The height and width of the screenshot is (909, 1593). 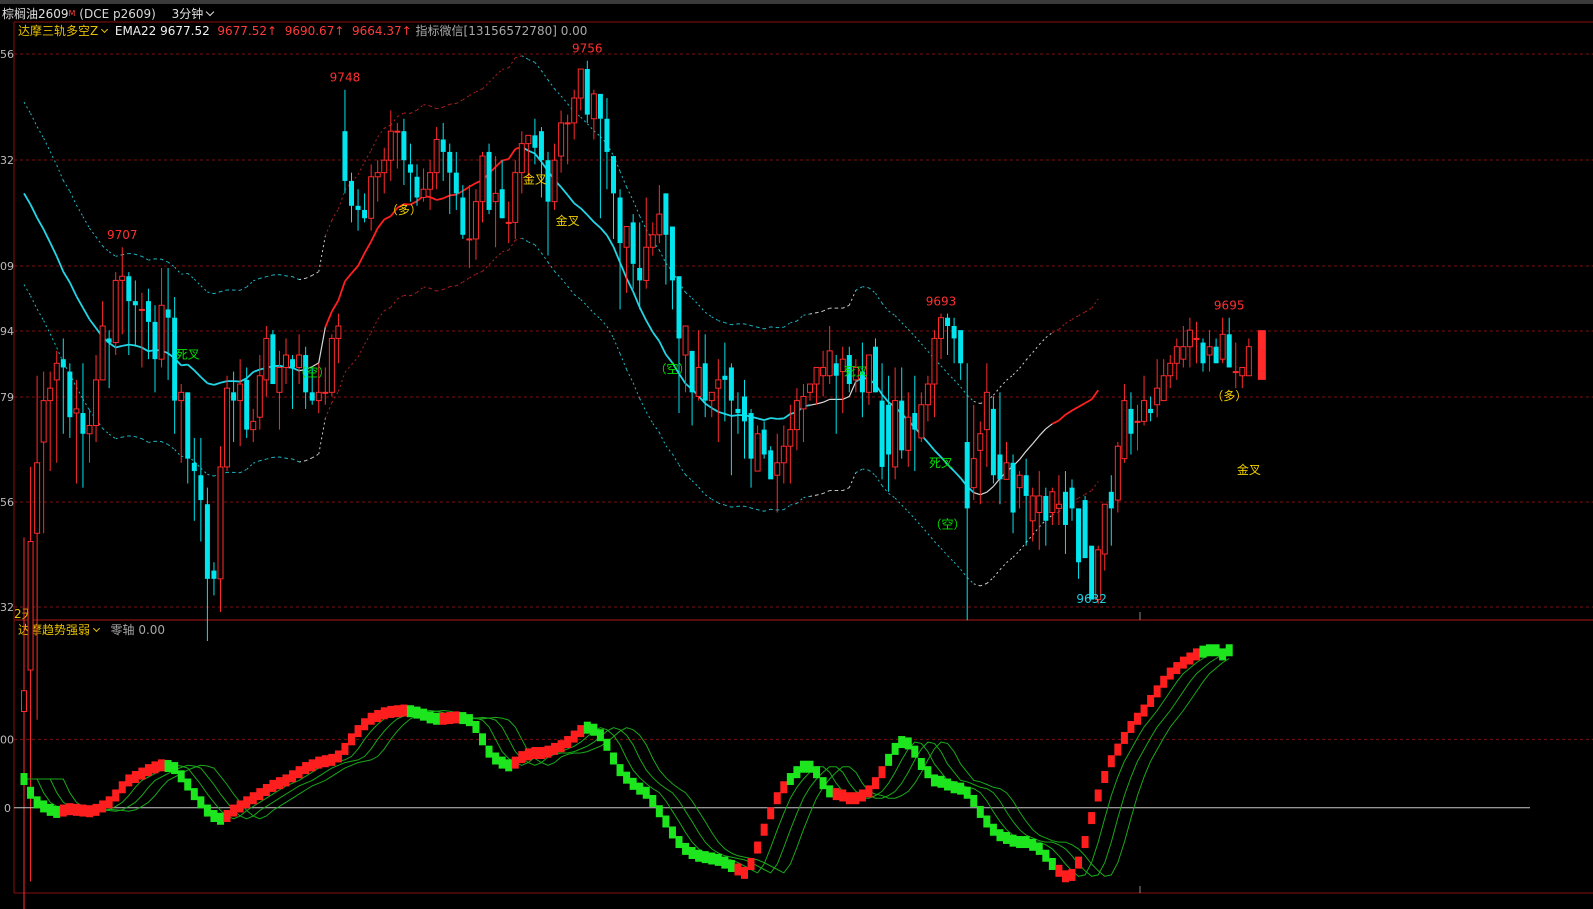 What do you see at coordinates (7, 266) in the screenshot?
I see `y-tick-label: 09` at bounding box center [7, 266].